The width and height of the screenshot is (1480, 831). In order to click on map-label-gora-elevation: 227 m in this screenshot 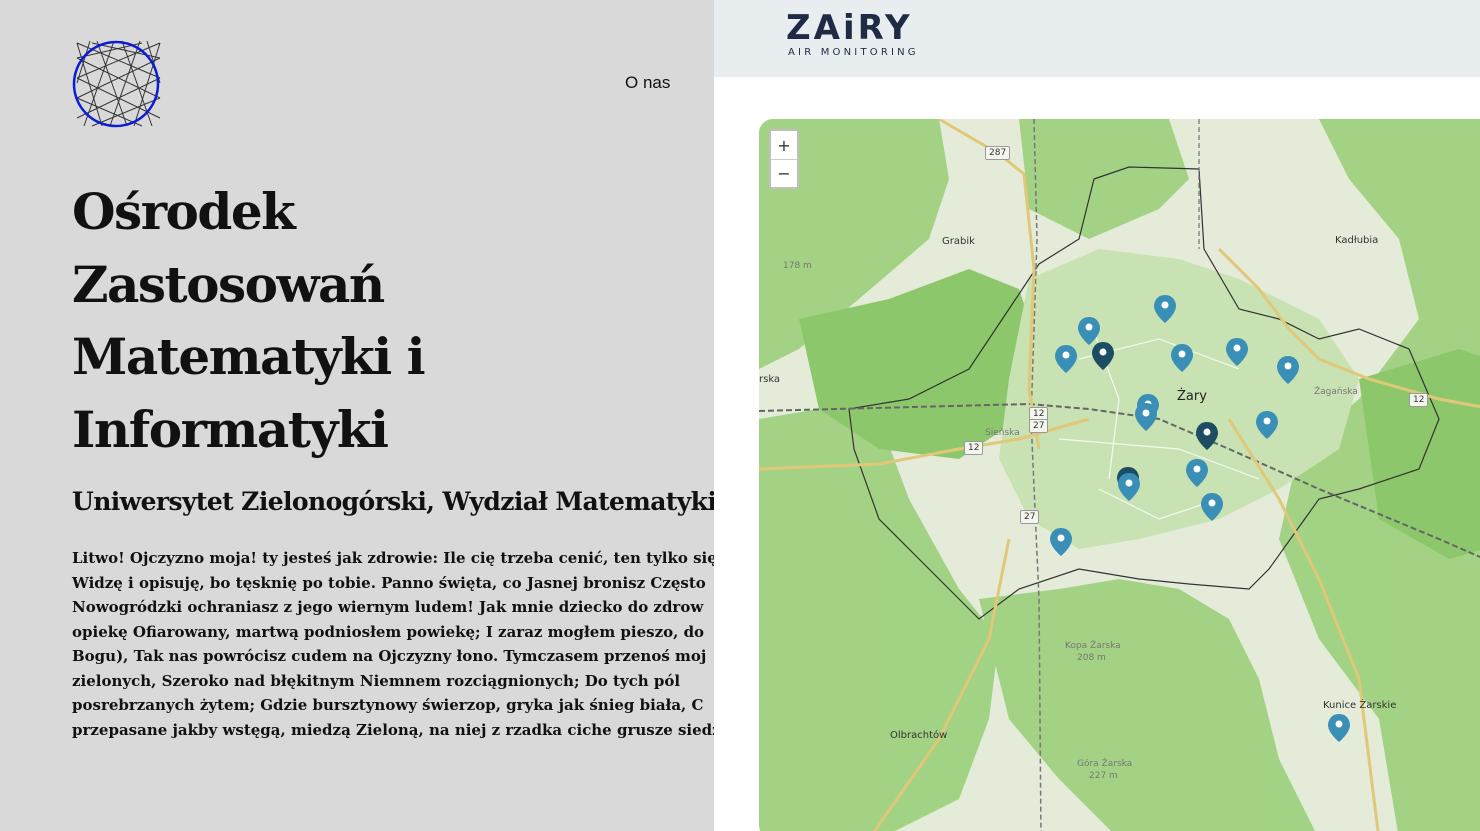, I will do `click(1103, 776)`.